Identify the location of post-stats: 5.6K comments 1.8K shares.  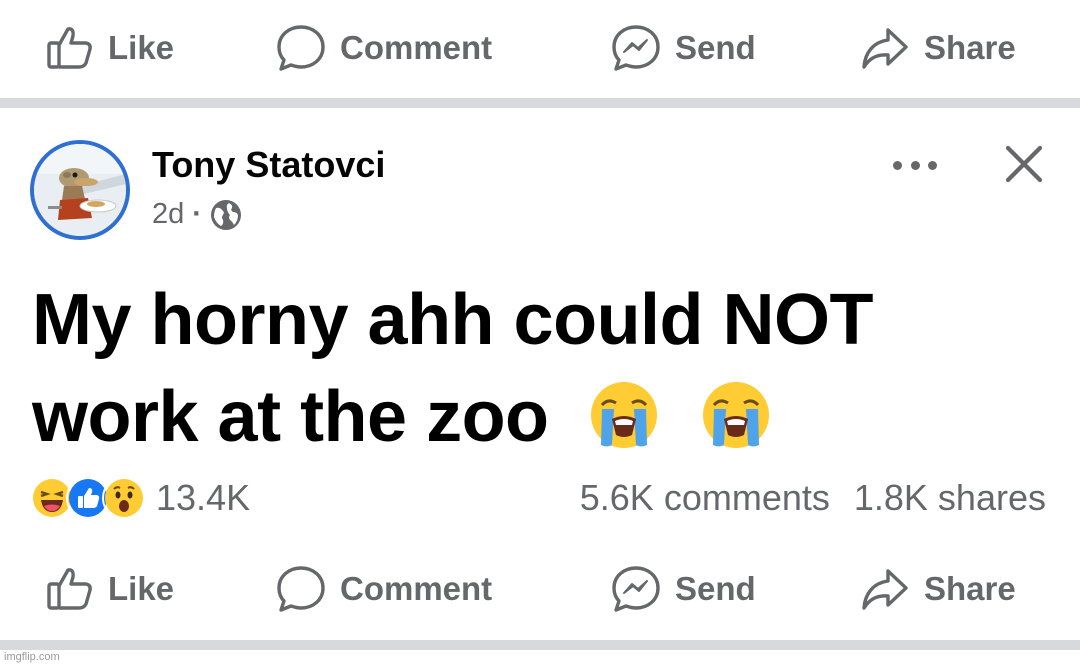
(813, 498).